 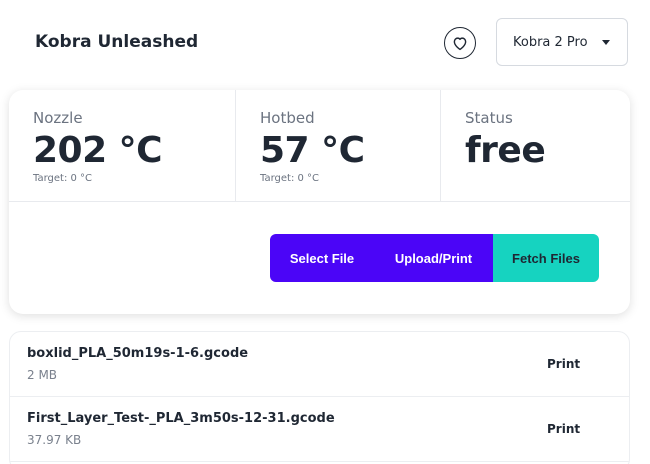 What do you see at coordinates (319, 364) in the screenshot?
I see `list-item: boxlid_PLA_50m19s-1-6.gcode 2 MB Print` at bounding box center [319, 364].